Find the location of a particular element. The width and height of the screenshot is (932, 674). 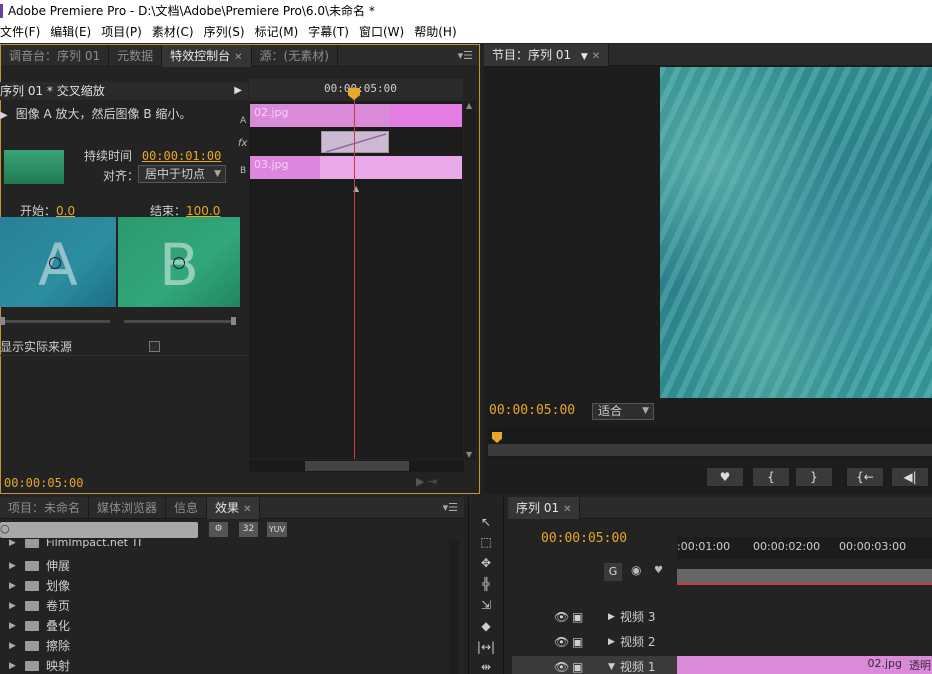

menu-project: 项目(P) is located at coordinates (121, 32).